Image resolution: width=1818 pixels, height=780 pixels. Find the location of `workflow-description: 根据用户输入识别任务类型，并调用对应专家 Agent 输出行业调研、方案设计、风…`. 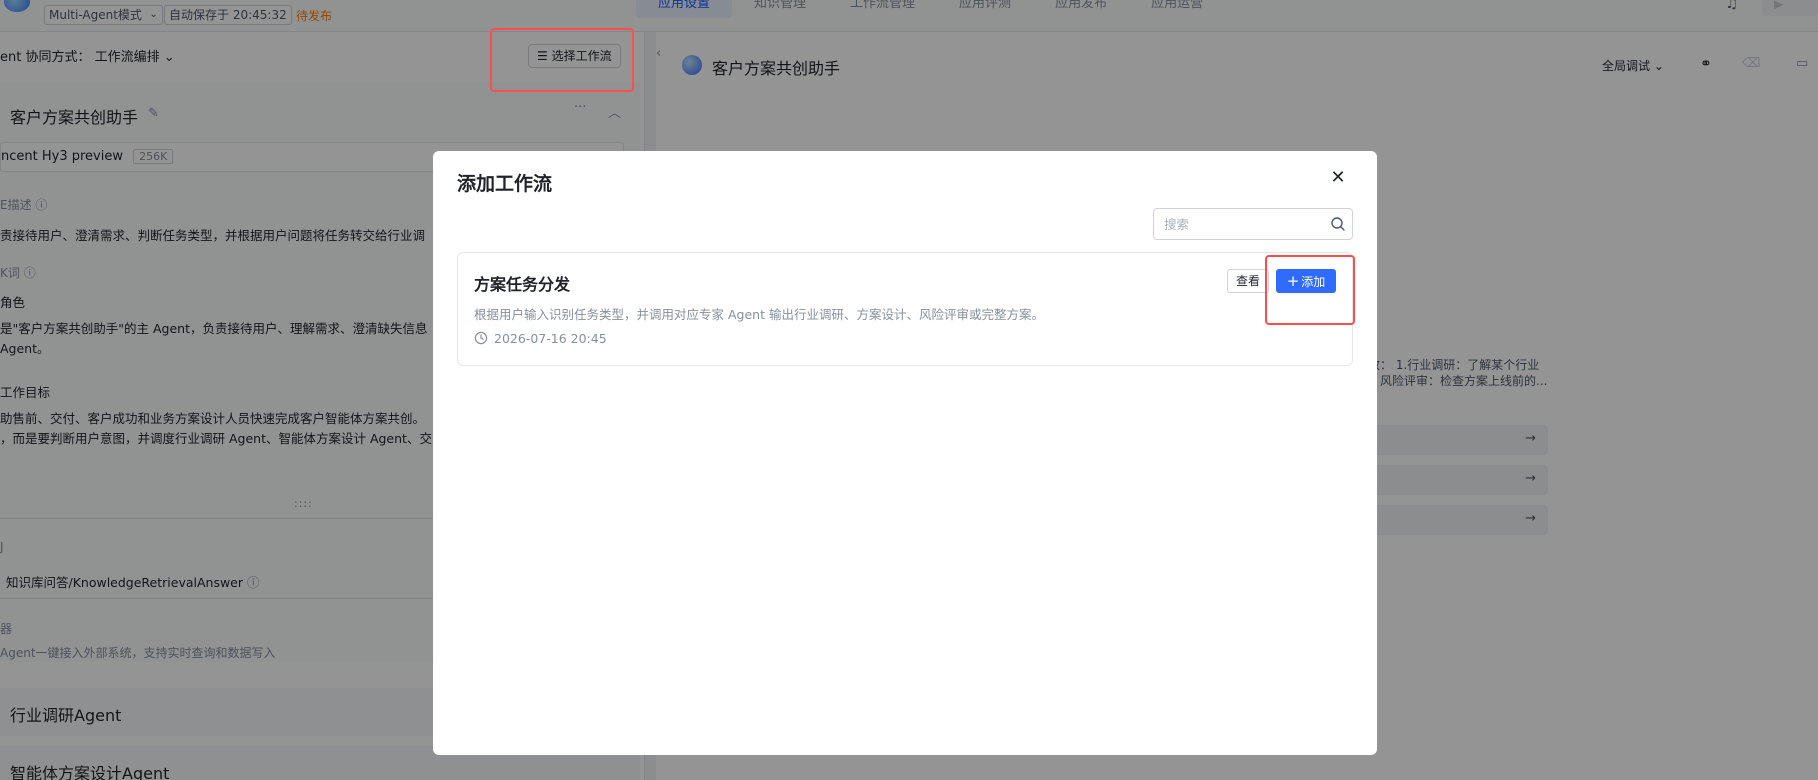

workflow-description: 根据用户输入识别任务类型，并调用对应专家 Agent 输出行业调研、方案设计、风… is located at coordinates (759, 314).